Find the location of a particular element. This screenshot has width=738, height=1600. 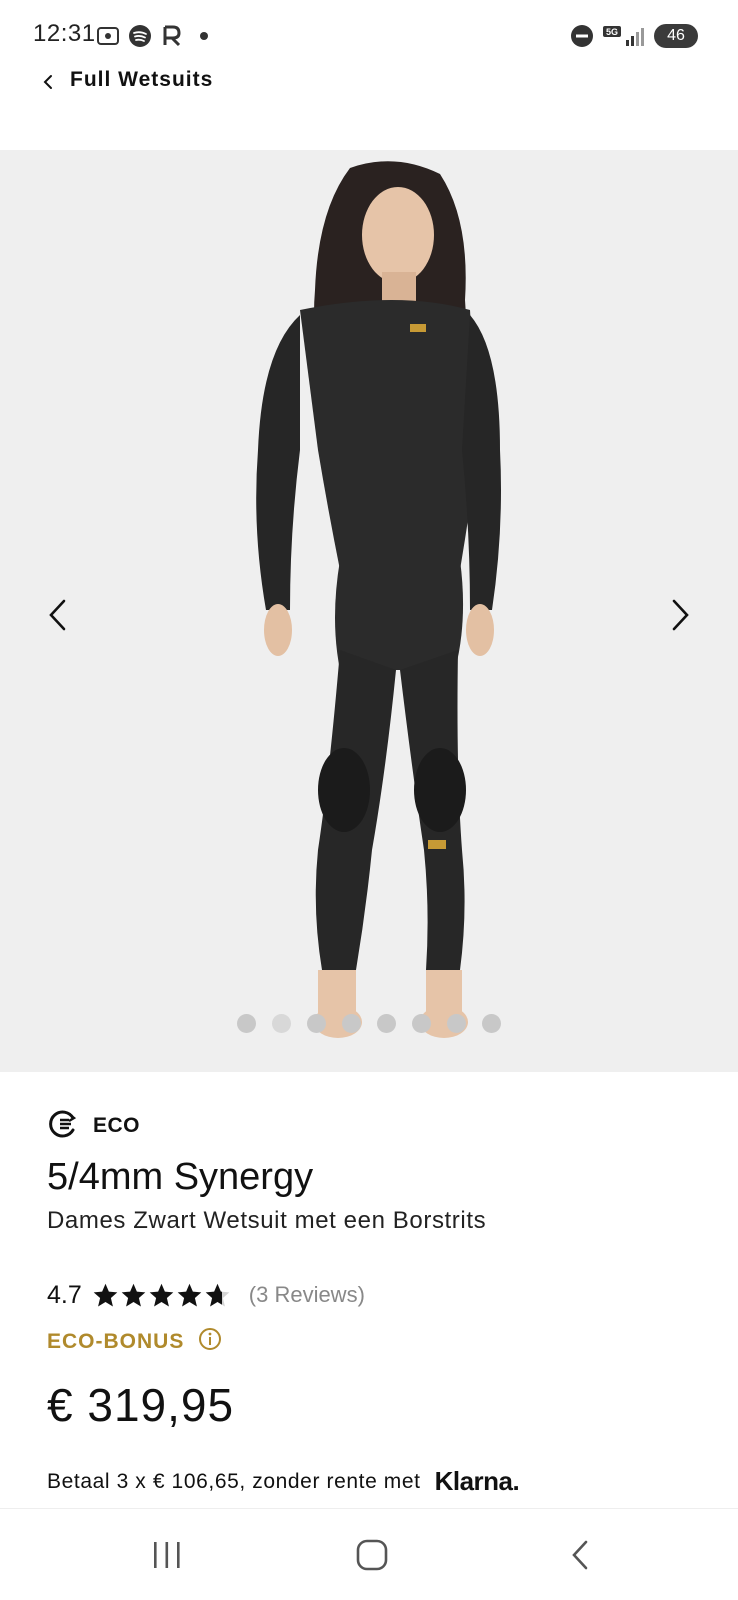

do-not-disturb-icon is located at coordinates (582, 36).